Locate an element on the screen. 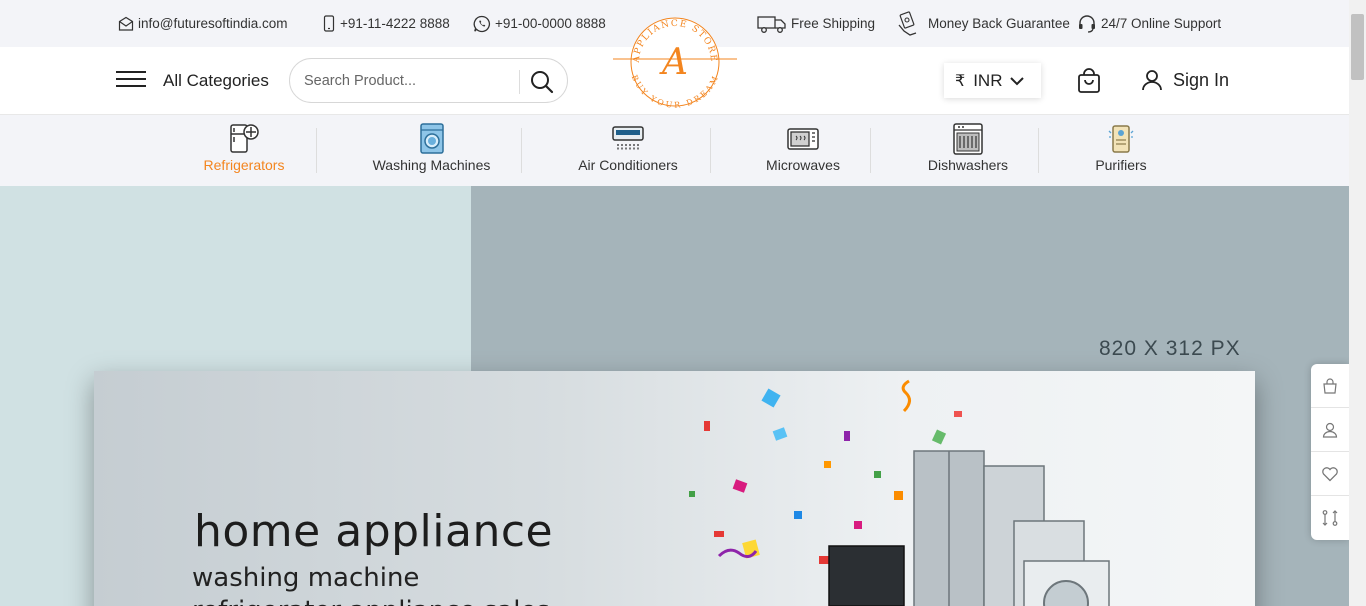 The image size is (1366, 606). rupee-symbol: ₹ is located at coordinates (960, 81).